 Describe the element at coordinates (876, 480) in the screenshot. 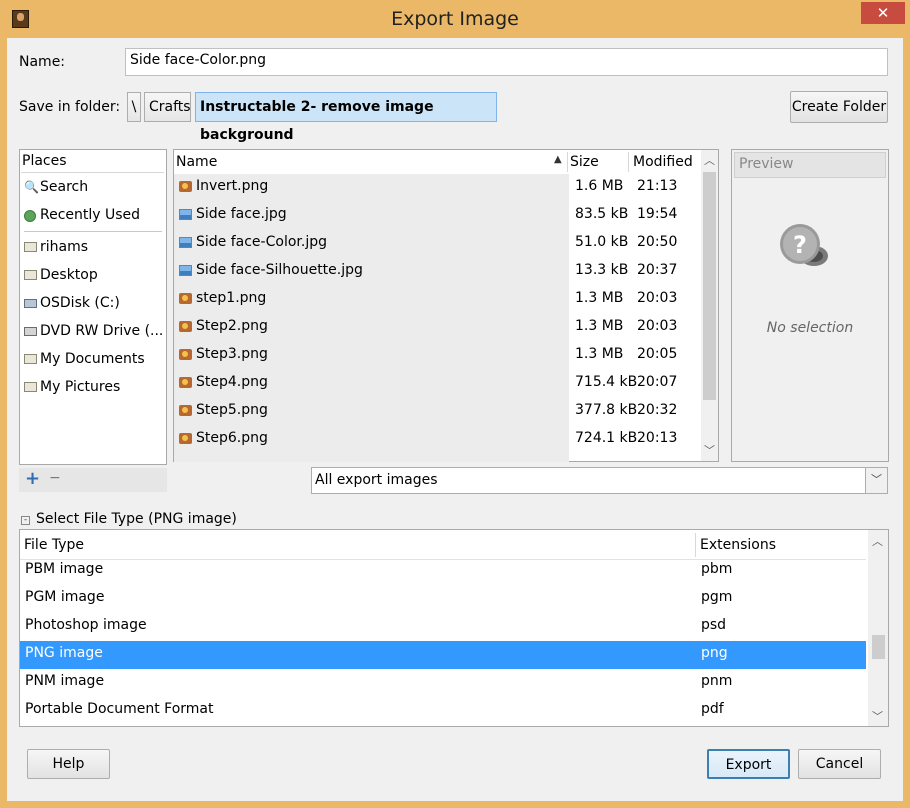

I see `chevron-down-icon: ﹀` at that location.